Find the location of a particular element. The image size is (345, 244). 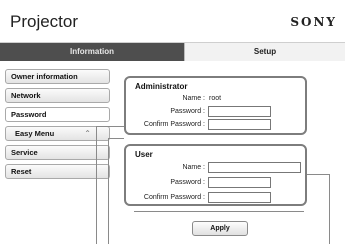

tab-setup: Setup is located at coordinates (264, 52).